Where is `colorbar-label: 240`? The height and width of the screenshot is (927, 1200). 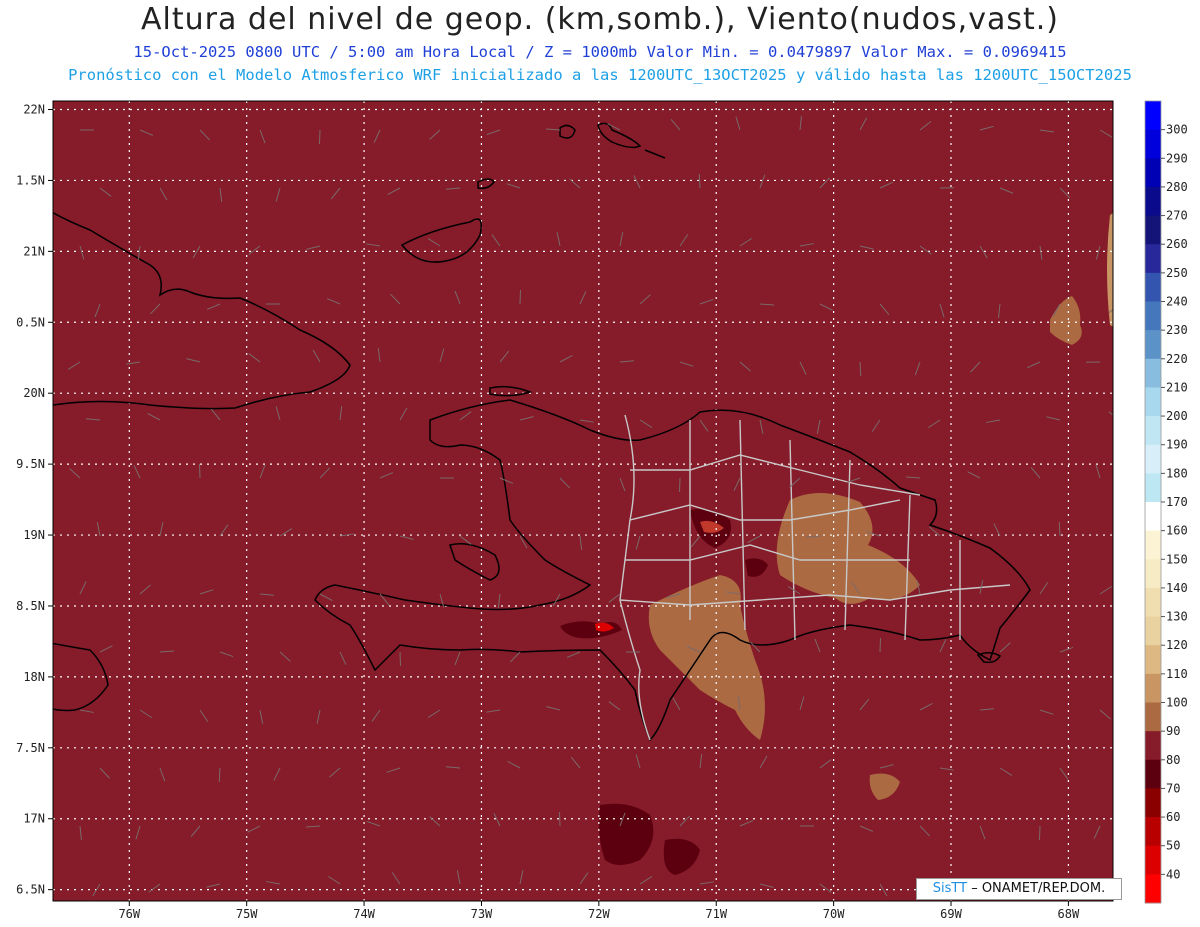 colorbar-label: 240 is located at coordinates (1177, 302).